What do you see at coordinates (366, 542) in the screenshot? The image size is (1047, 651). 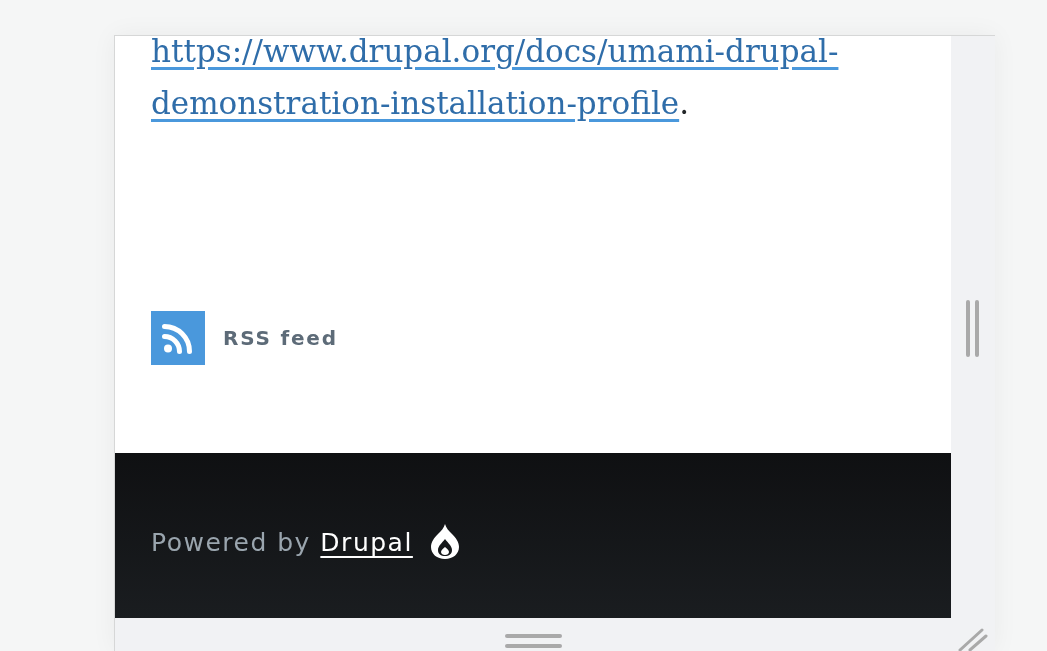 I see `drupal-link: Drupal` at bounding box center [366, 542].